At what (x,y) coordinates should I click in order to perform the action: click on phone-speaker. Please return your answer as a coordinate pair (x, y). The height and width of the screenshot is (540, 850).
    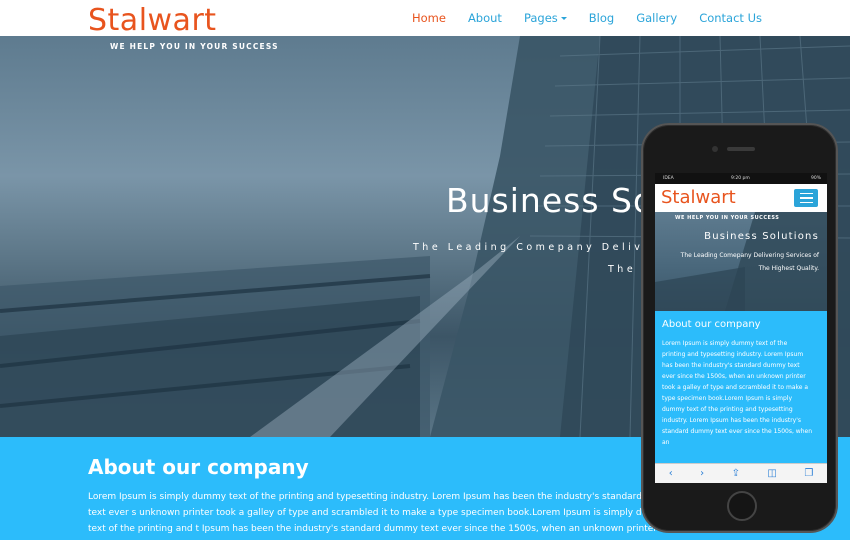
    Looking at the image, I should click on (741, 149).